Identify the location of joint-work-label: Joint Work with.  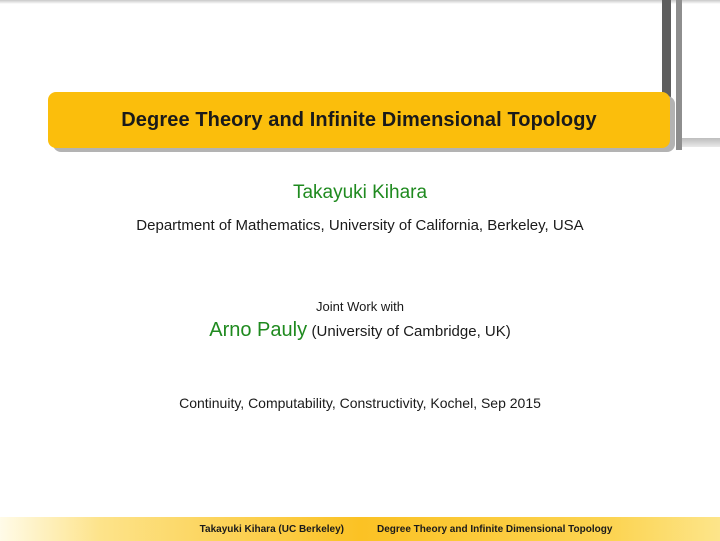
(360, 306).